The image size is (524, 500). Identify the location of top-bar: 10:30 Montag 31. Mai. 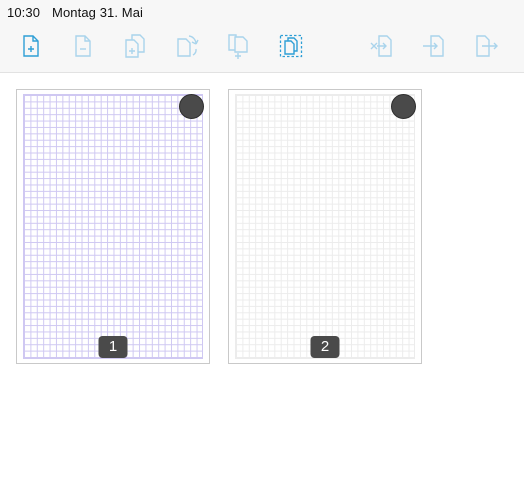
(262, 36).